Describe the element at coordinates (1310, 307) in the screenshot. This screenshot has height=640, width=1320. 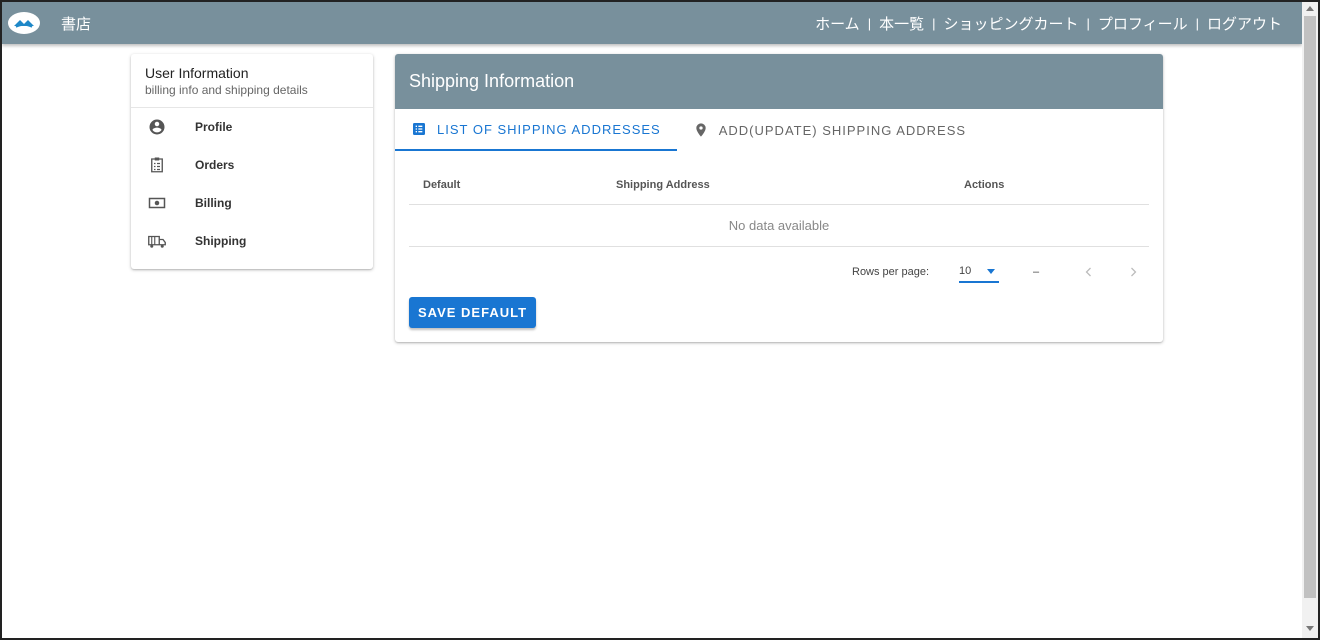
I see `scroll-thumb` at that location.